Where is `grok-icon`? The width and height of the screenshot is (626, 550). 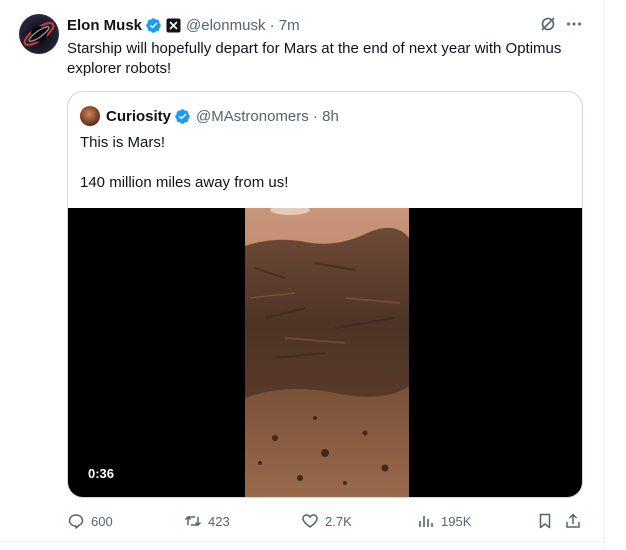 grok-icon is located at coordinates (548, 26).